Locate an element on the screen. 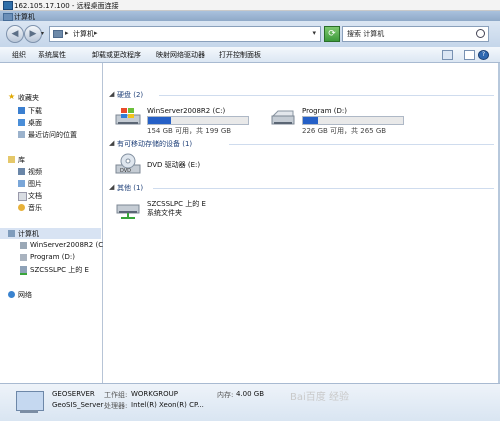  cpu-label: 处理器: is located at coordinates (116, 406).